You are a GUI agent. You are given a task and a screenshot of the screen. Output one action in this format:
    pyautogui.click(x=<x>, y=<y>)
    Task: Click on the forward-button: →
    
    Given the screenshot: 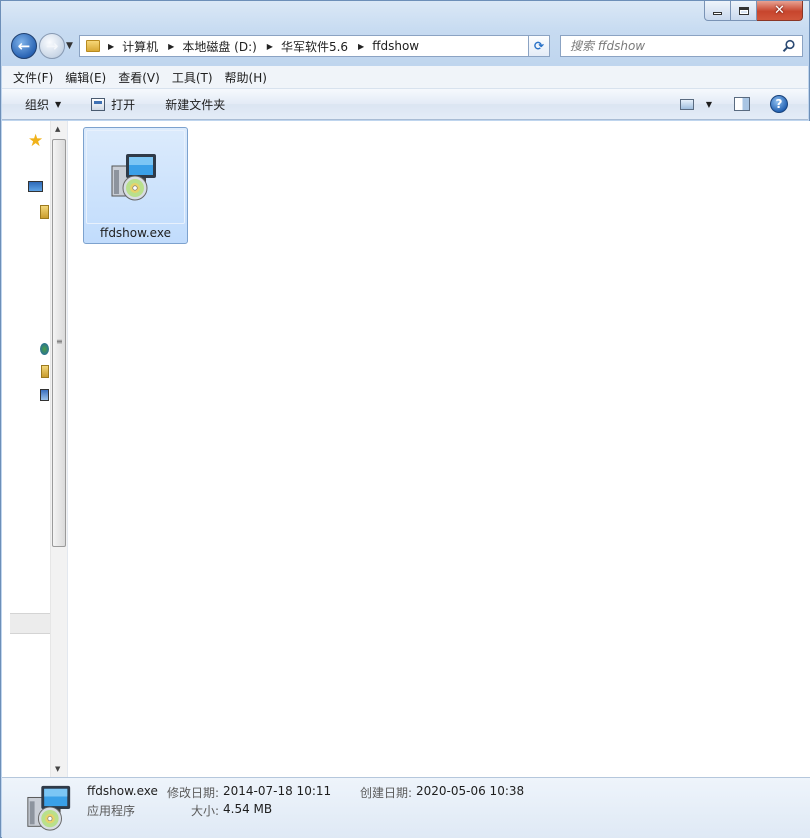 What is the action you would take?
    pyautogui.click(x=52, y=46)
    